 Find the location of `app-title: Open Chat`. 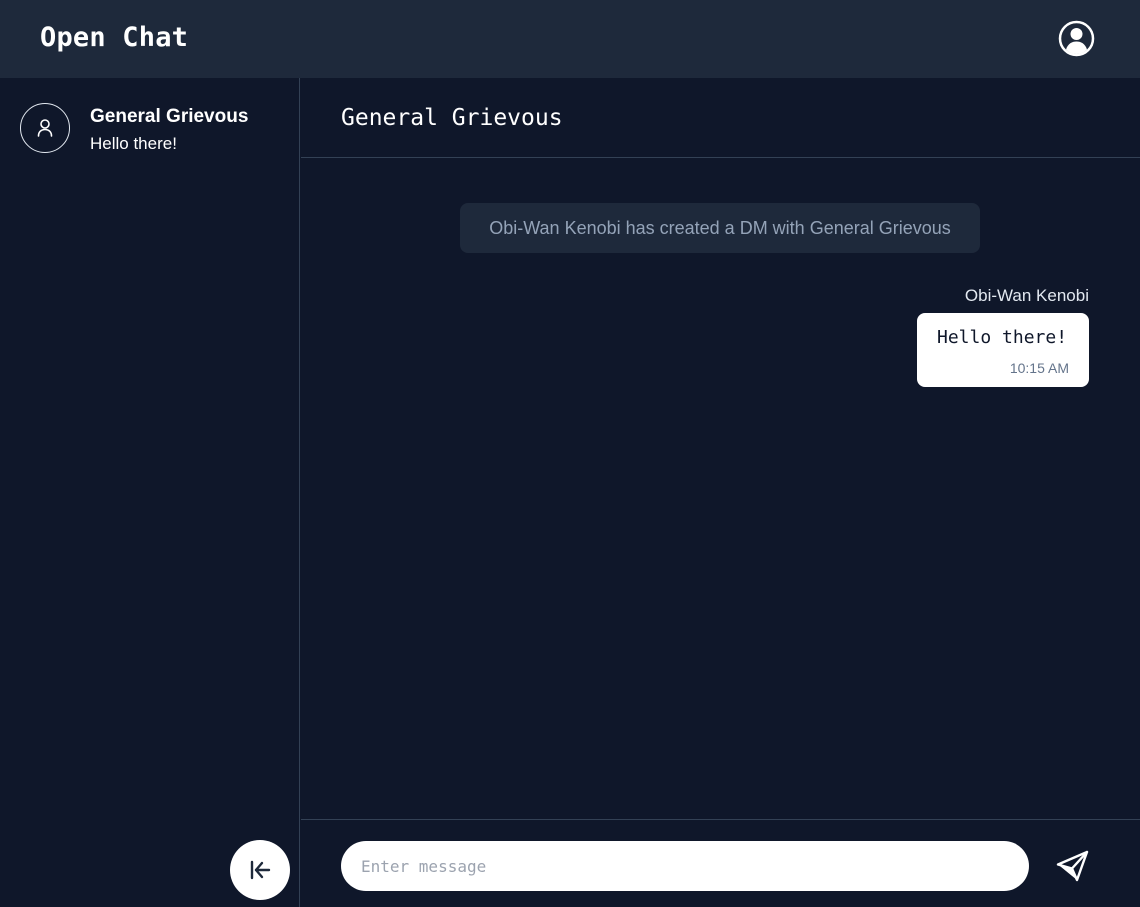

app-title: Open Chat is located at coordinates (114, 37).